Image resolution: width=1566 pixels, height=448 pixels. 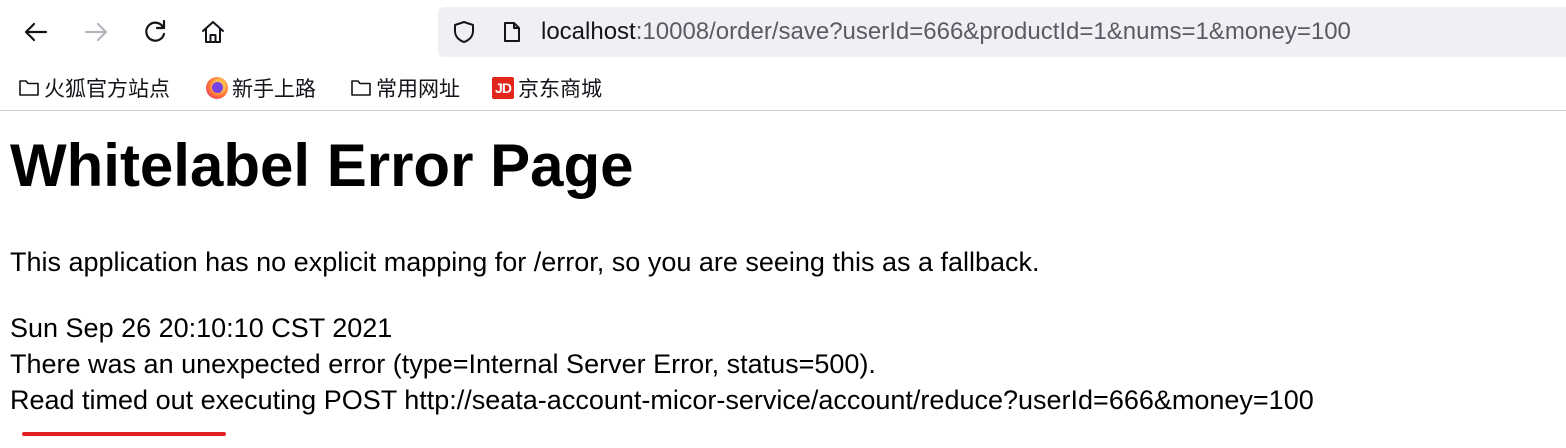 I want to click on bookmark-label: 常用网址, so click(x=418, y=89).